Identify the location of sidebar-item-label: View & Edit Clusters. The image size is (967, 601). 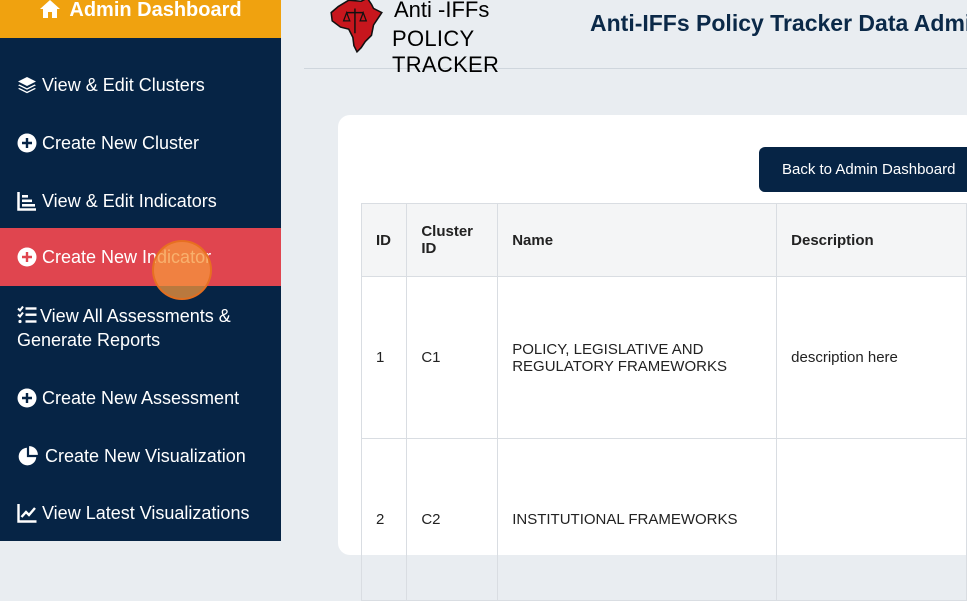
(123, 84).